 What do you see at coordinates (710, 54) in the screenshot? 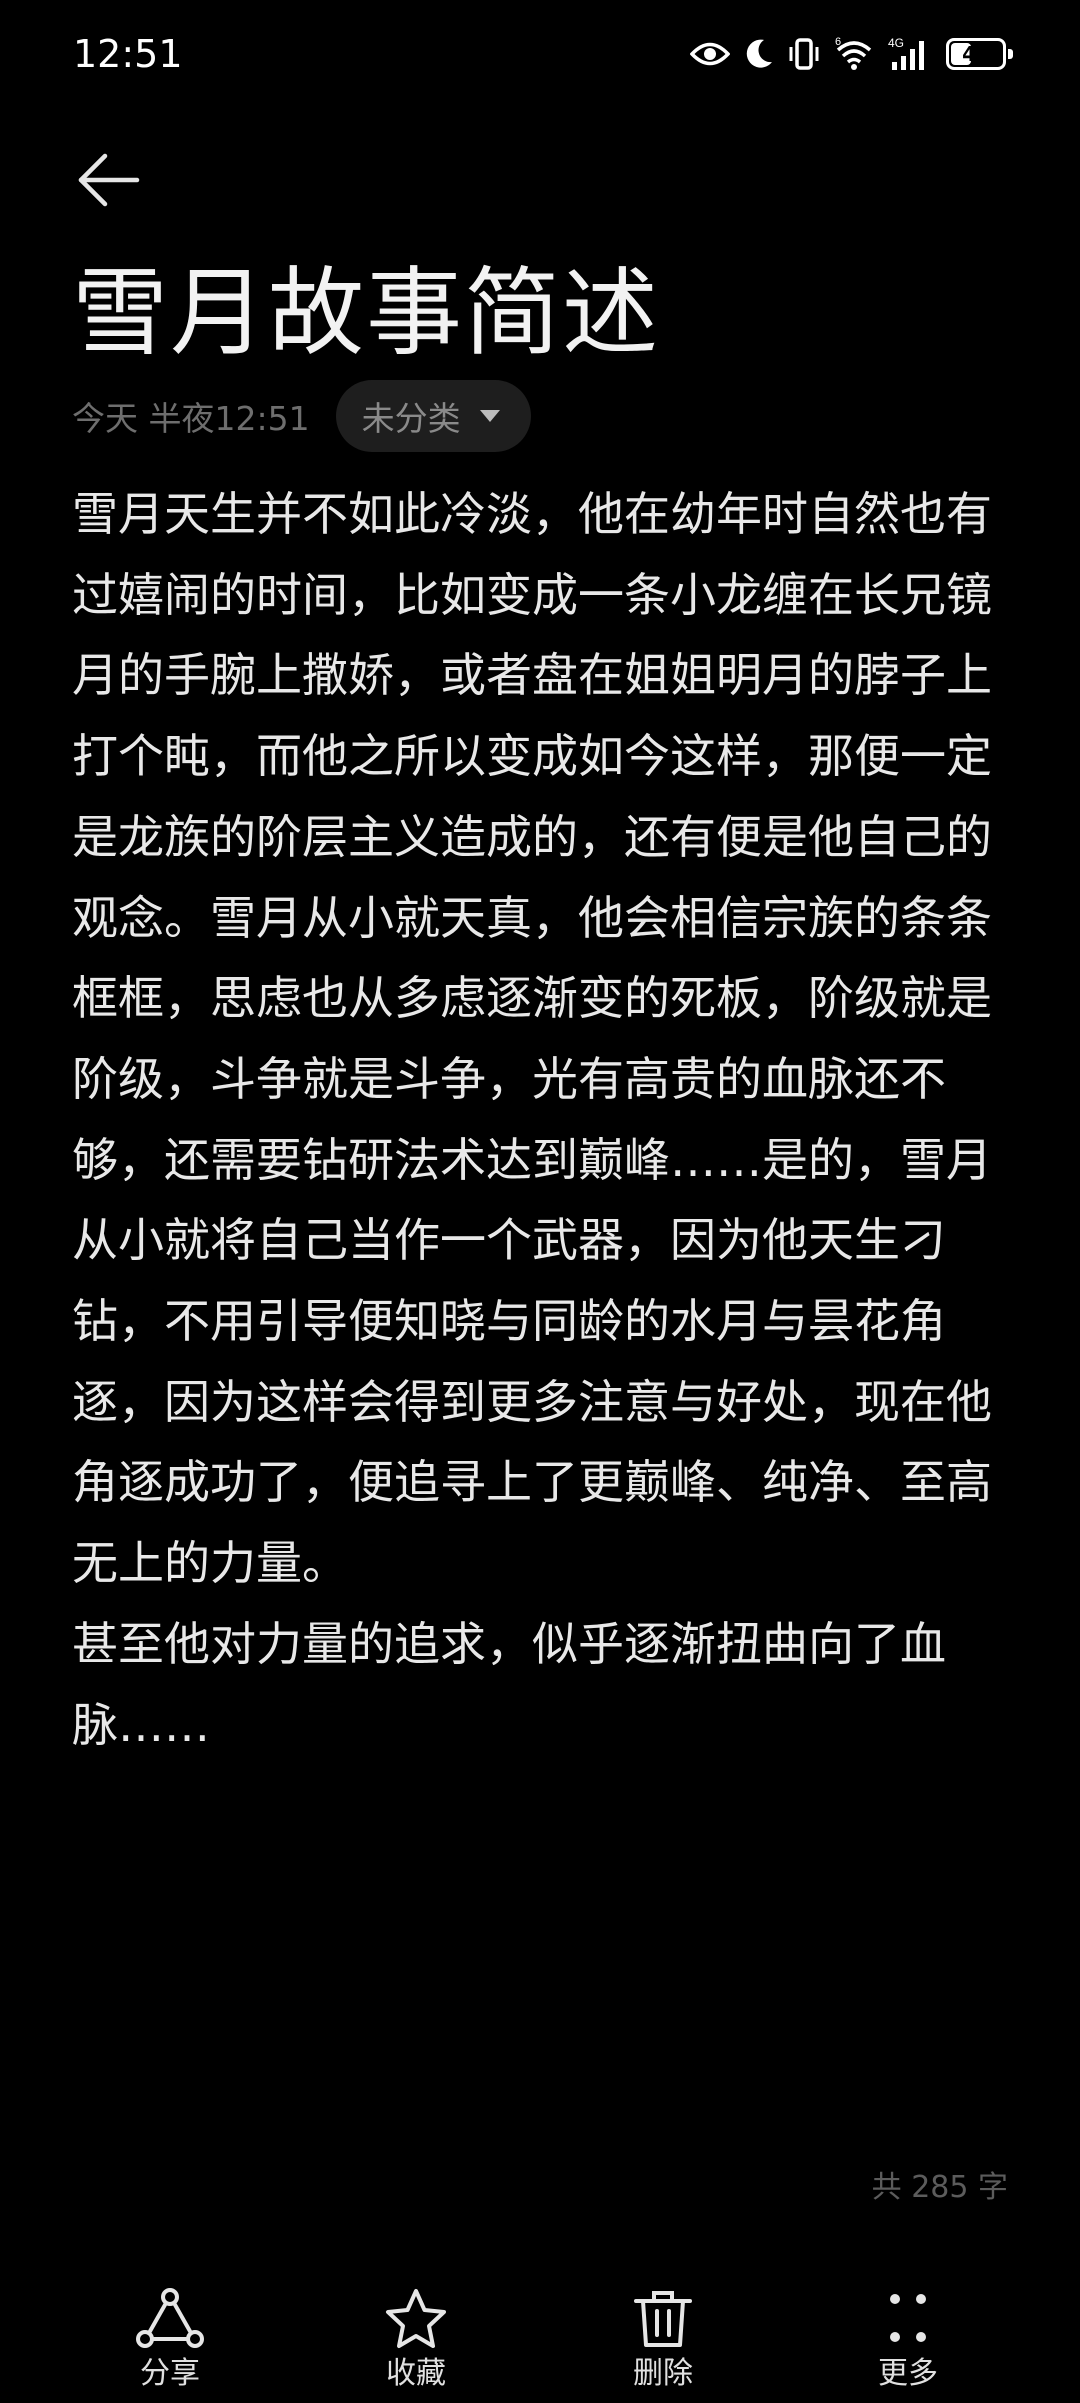
I see `eye-icon` at bounding box center [710, 54].